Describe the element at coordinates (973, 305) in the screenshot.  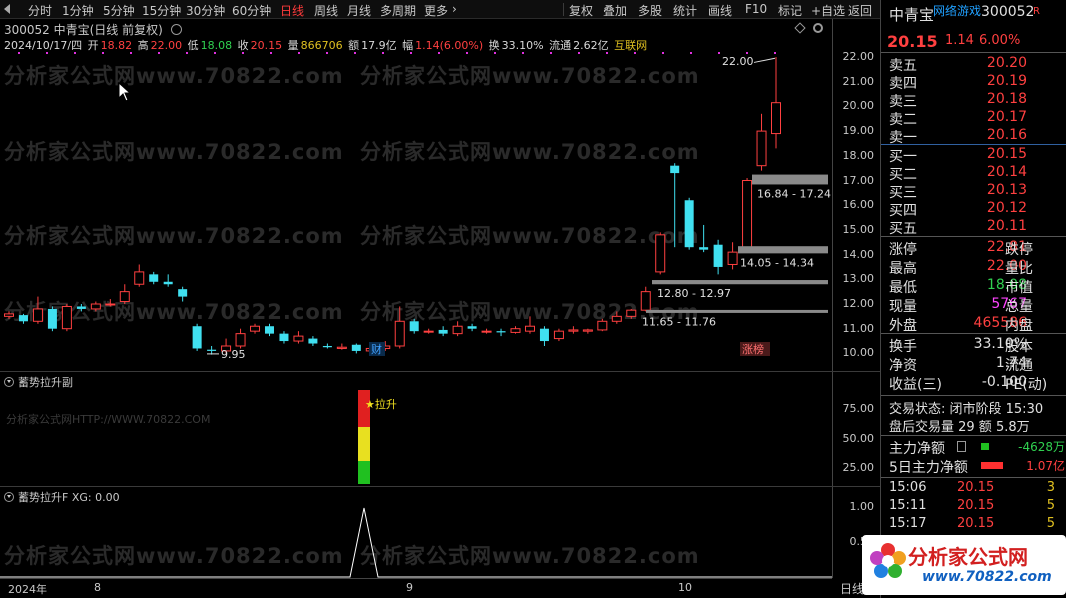
I see `stat-row: 现量 5767 总量` at that location.